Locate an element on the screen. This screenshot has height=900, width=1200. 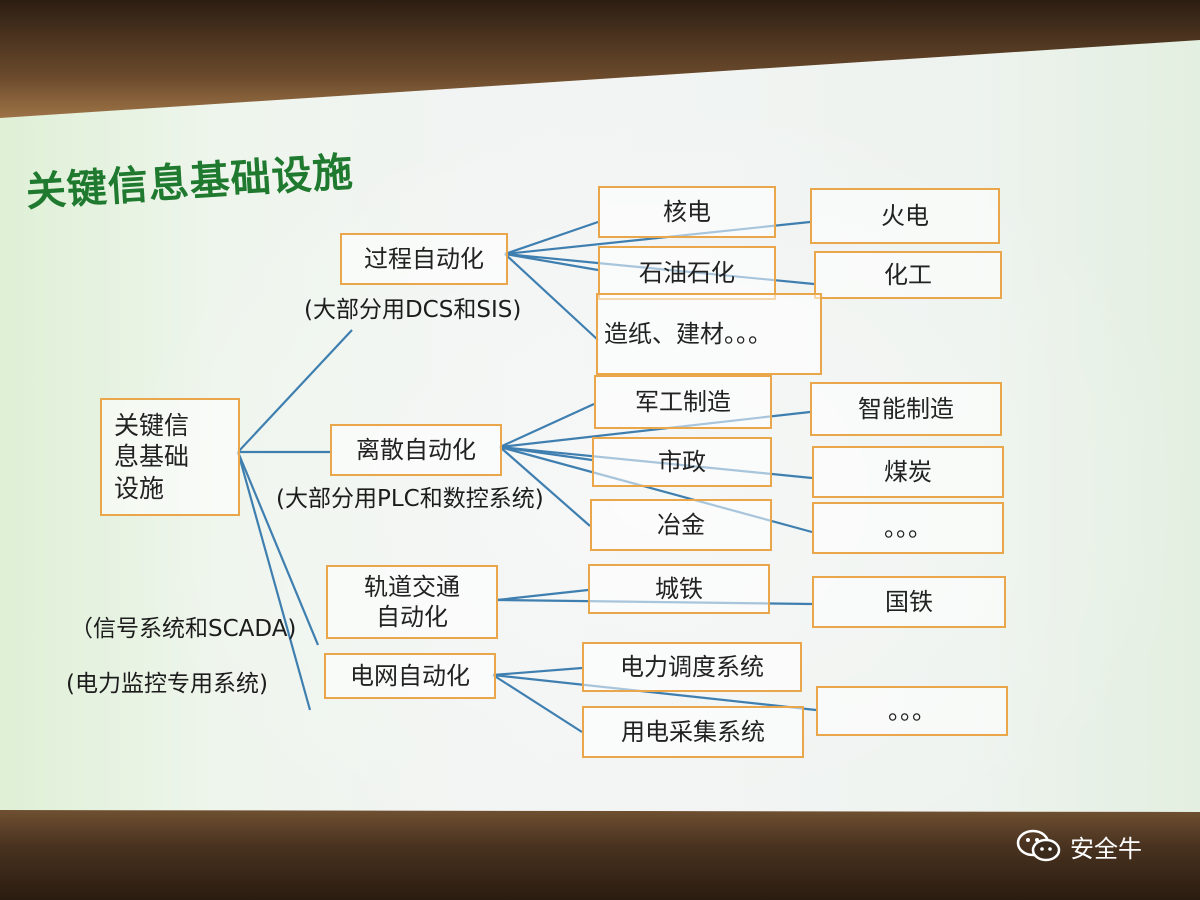
watermark-text: 安全牛 is located at coordinates (1106, 848).